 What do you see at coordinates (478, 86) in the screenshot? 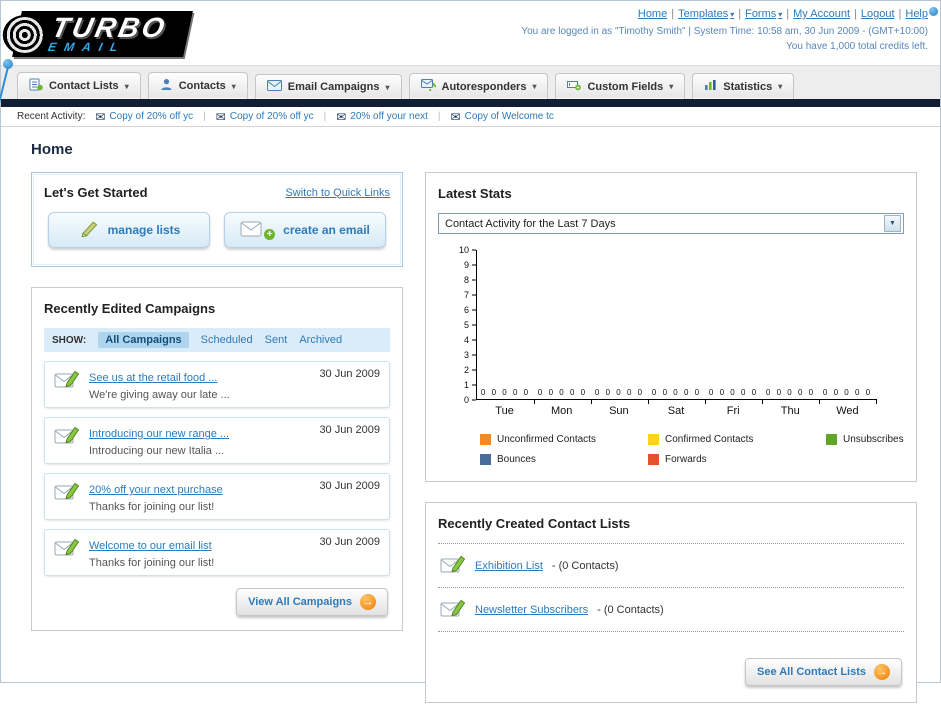
I see `nav-tab-autoresponders: Autoresponders ▾` at bounding box center [478, 86].